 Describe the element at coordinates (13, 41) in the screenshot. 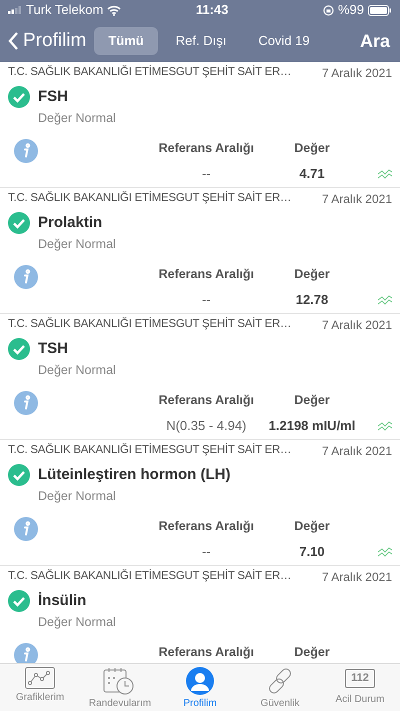

I see `back-icon` at that location.